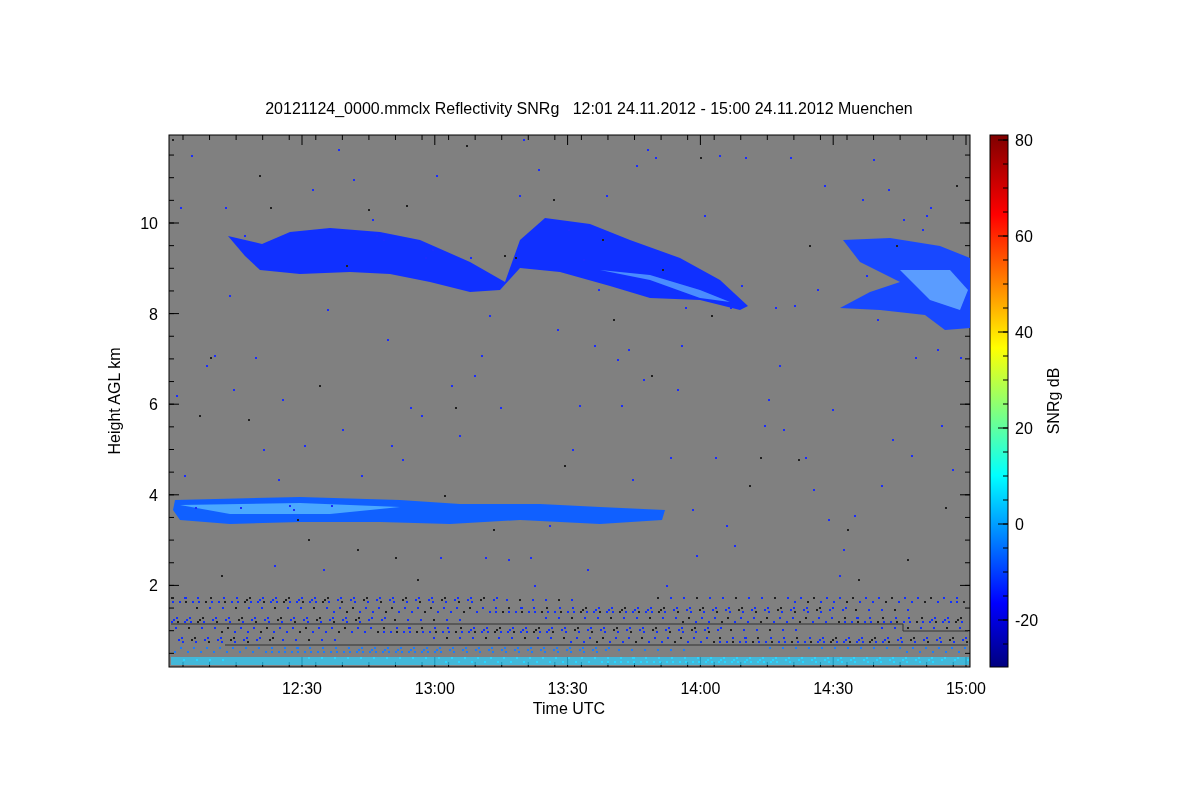 This screenshot has width=1200, height=800. What do you see at coordinates (833, 688) in the screenshot?
I see `x-tick-label: 14:30` at bounding box center [833, 688].